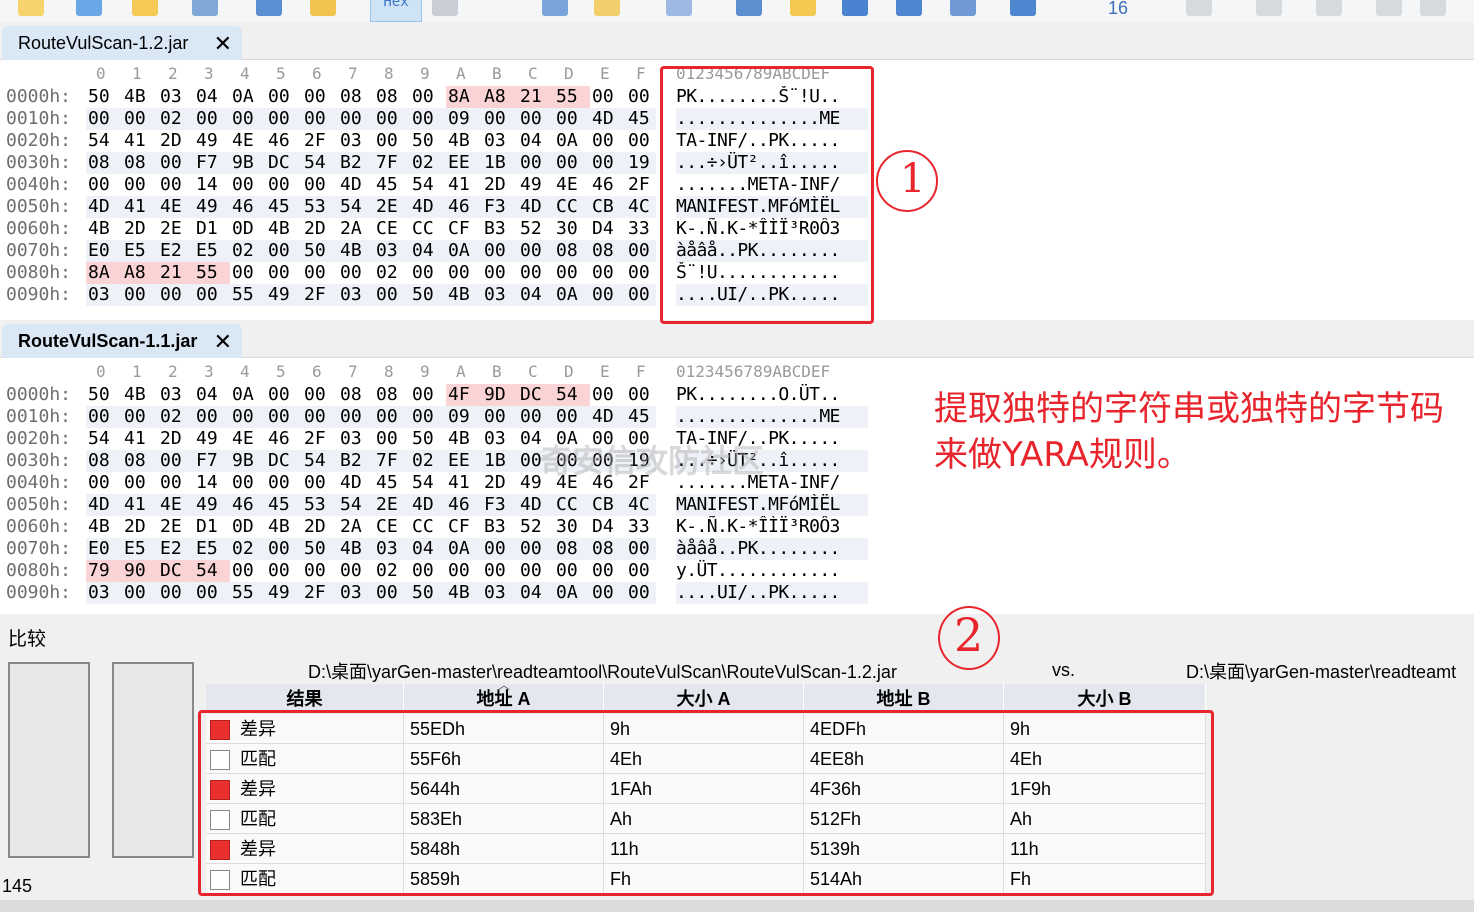 Image resolution: width=1474 pixels, height=912 pixels. What do you see at coordinates (176, 505) in the screenshot?
I see `hex-byte: 4E` at bounding box center [176, 505].